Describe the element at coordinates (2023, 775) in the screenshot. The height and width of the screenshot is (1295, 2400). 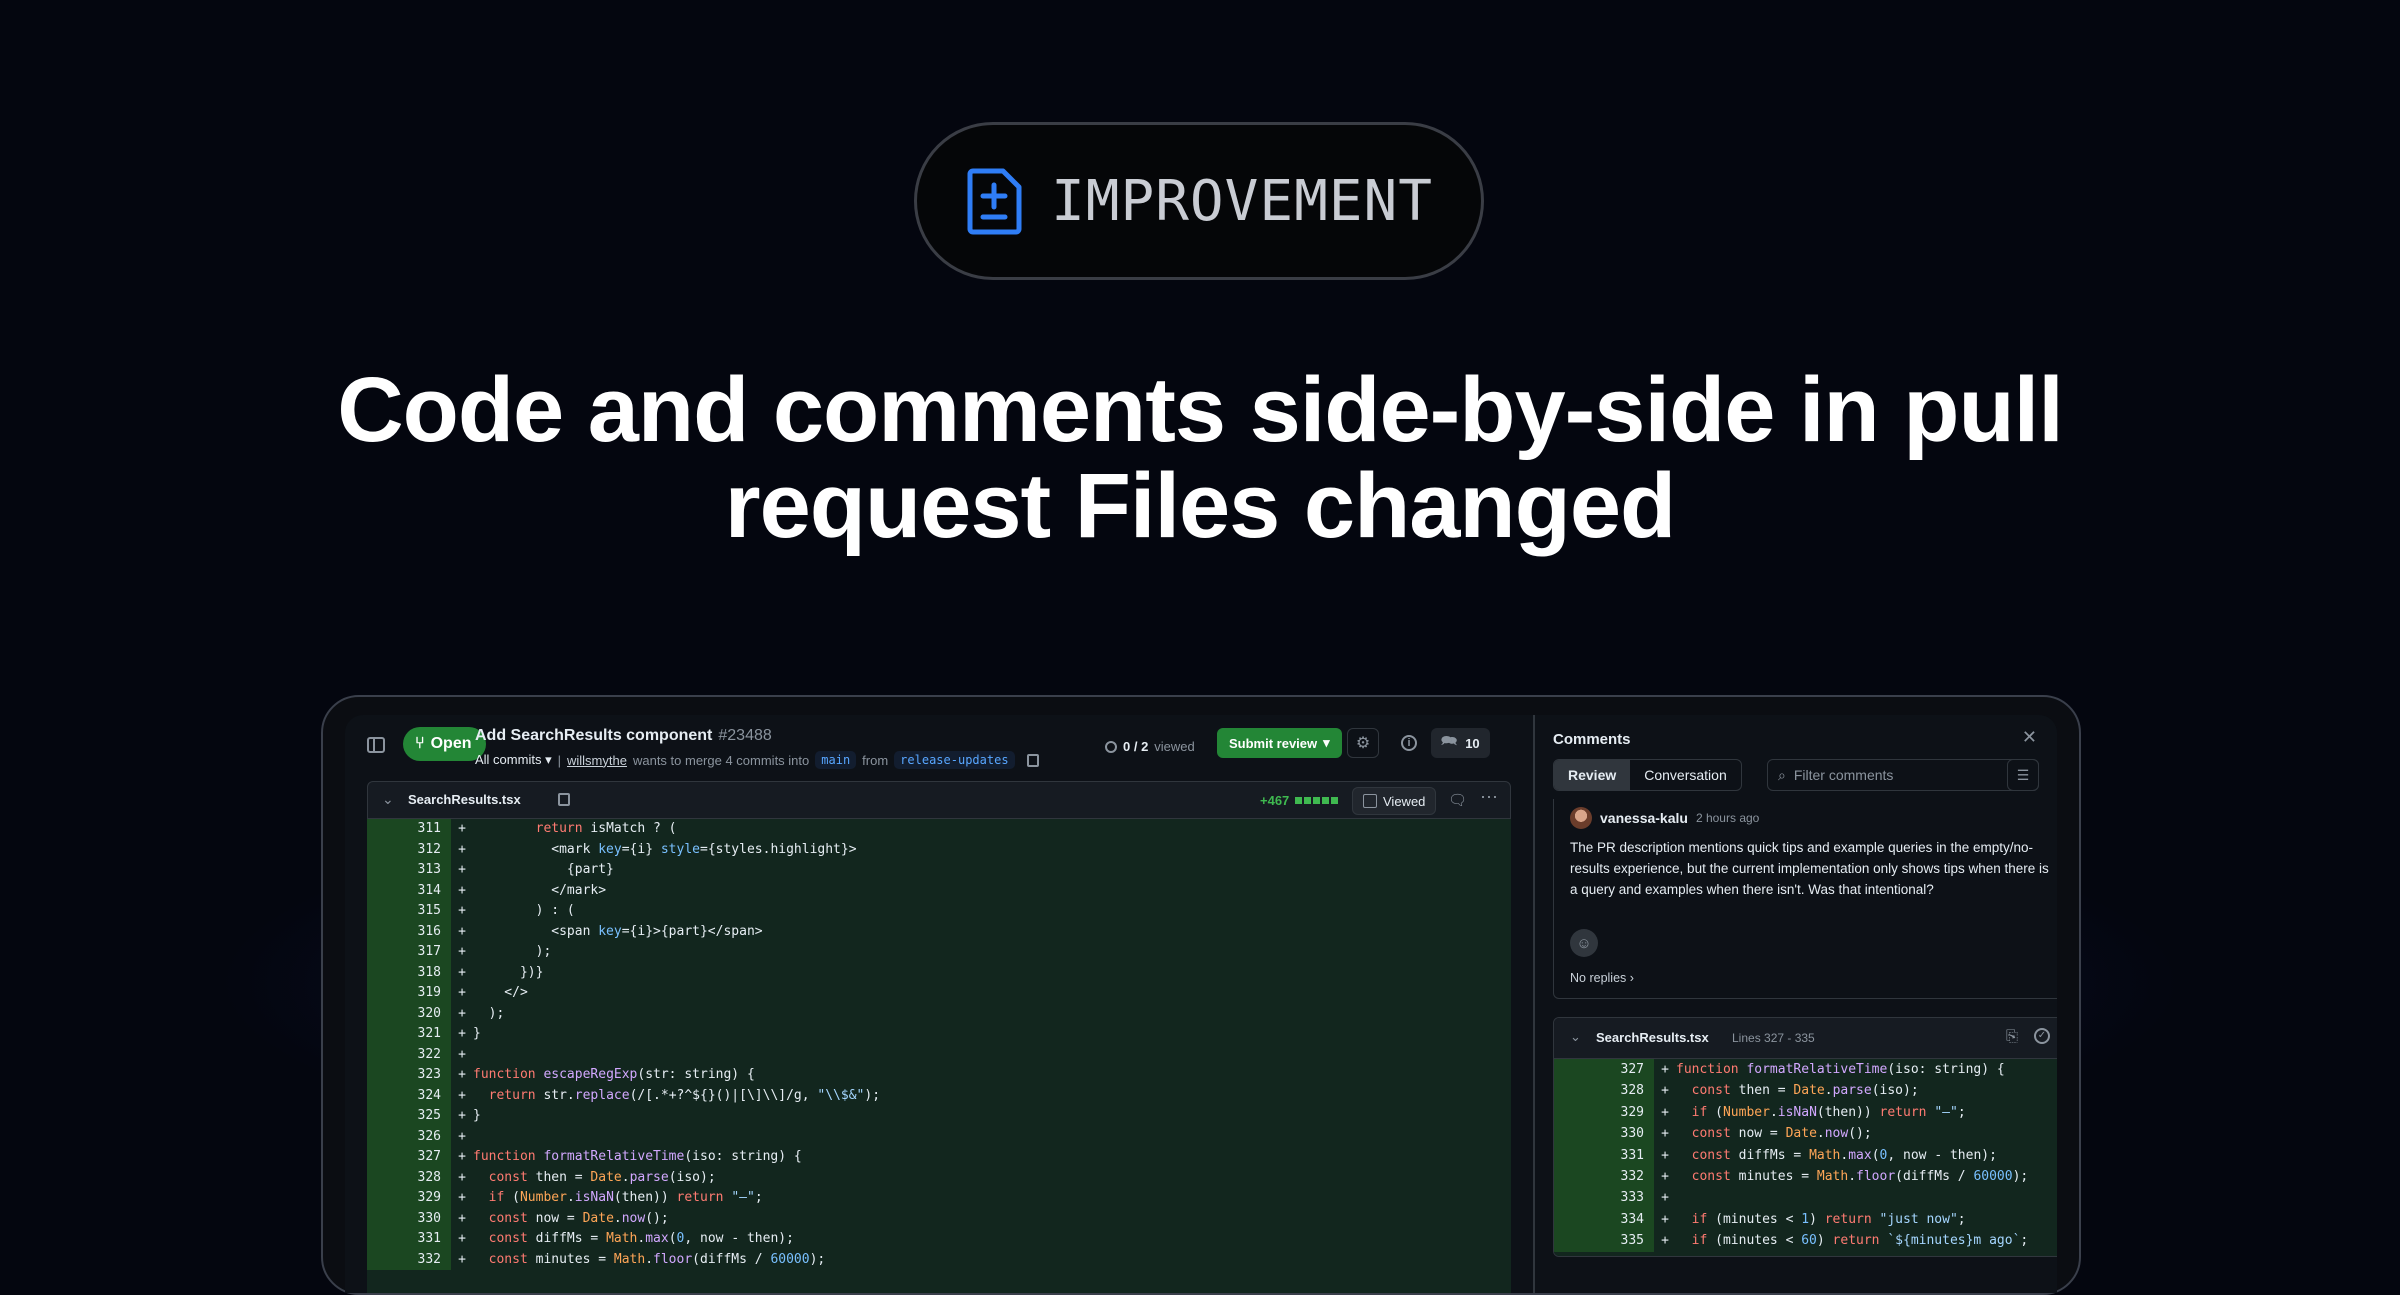
I see `filter-button: ☰` at that location.